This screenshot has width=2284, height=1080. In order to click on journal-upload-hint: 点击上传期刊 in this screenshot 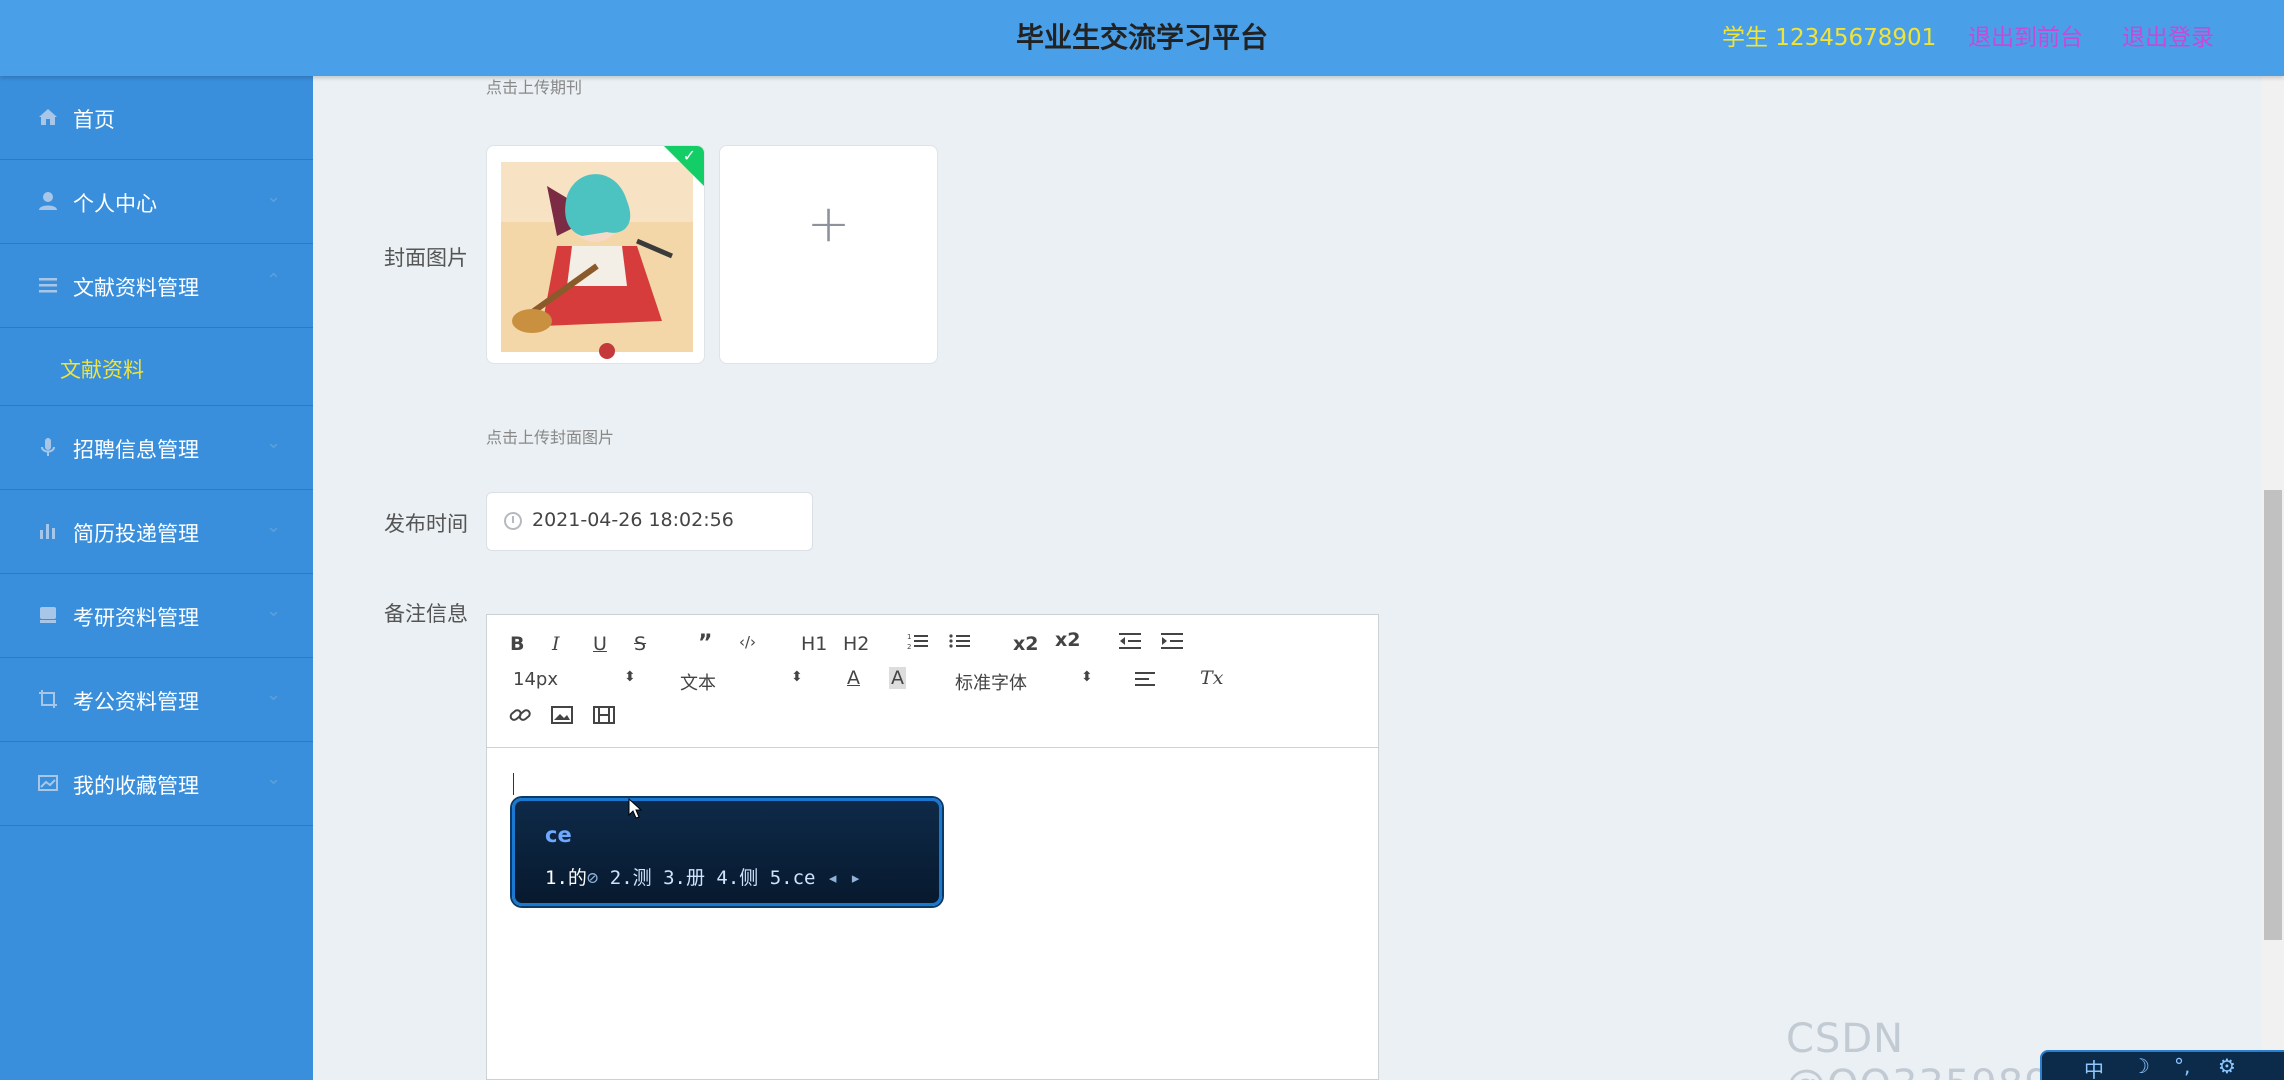, I will do `click(534, 87)`.